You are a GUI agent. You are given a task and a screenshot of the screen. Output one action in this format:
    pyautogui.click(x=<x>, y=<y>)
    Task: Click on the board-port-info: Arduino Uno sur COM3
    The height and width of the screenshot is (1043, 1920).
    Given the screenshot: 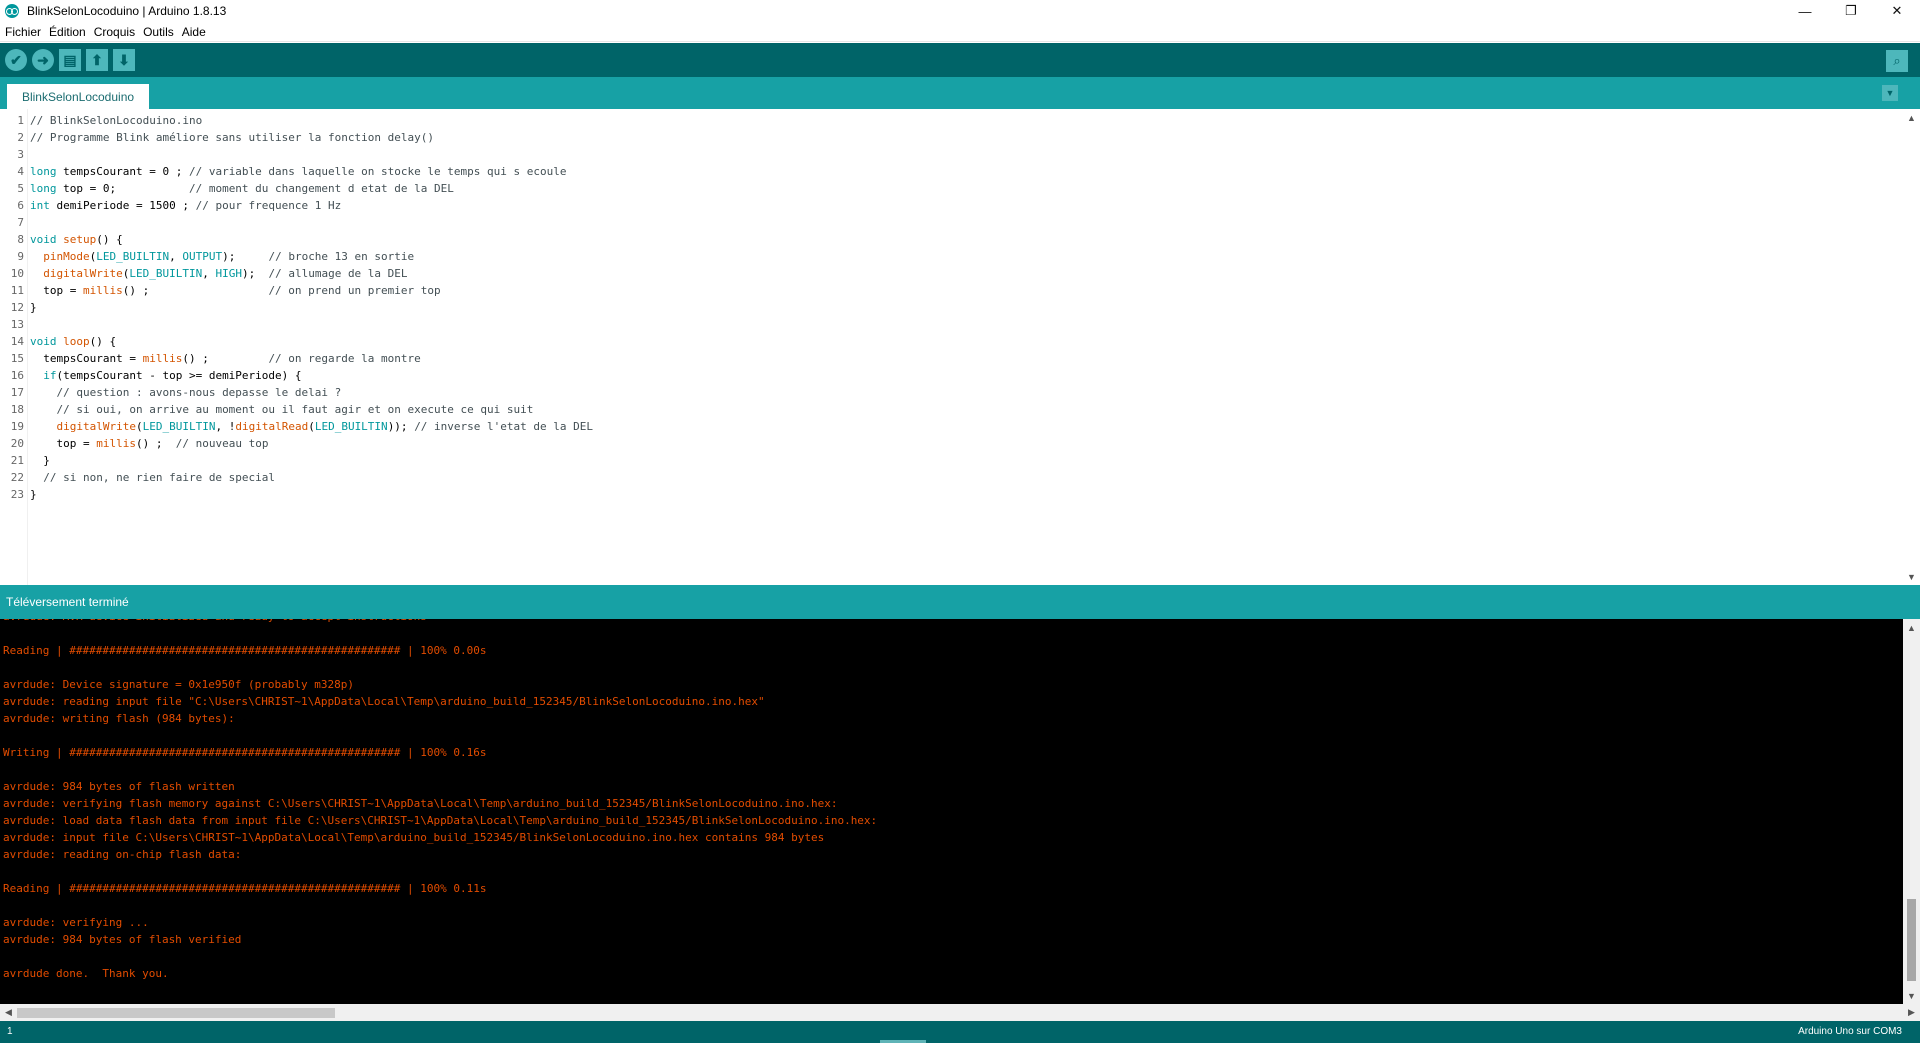 What is the action you would take?
    pyautogui.click(x=1850, y=1031)
    